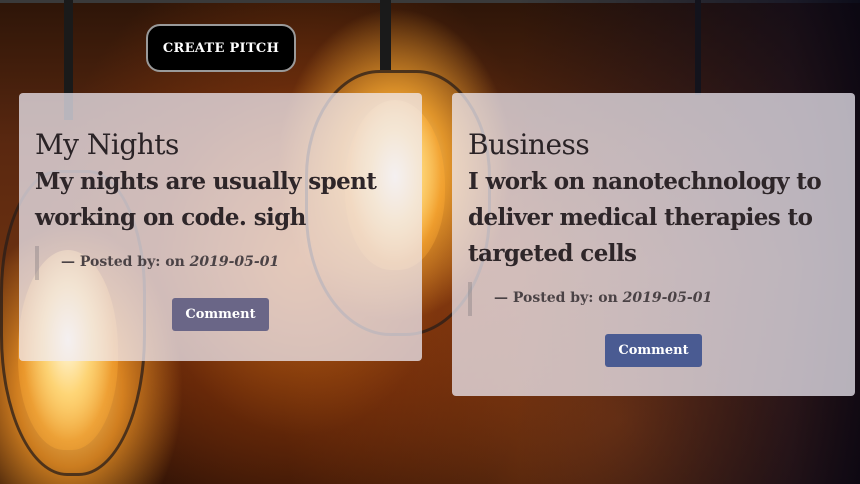  Describe the element at coordinates (430, 1) in the screenshot. I see `top-edge` at that location.